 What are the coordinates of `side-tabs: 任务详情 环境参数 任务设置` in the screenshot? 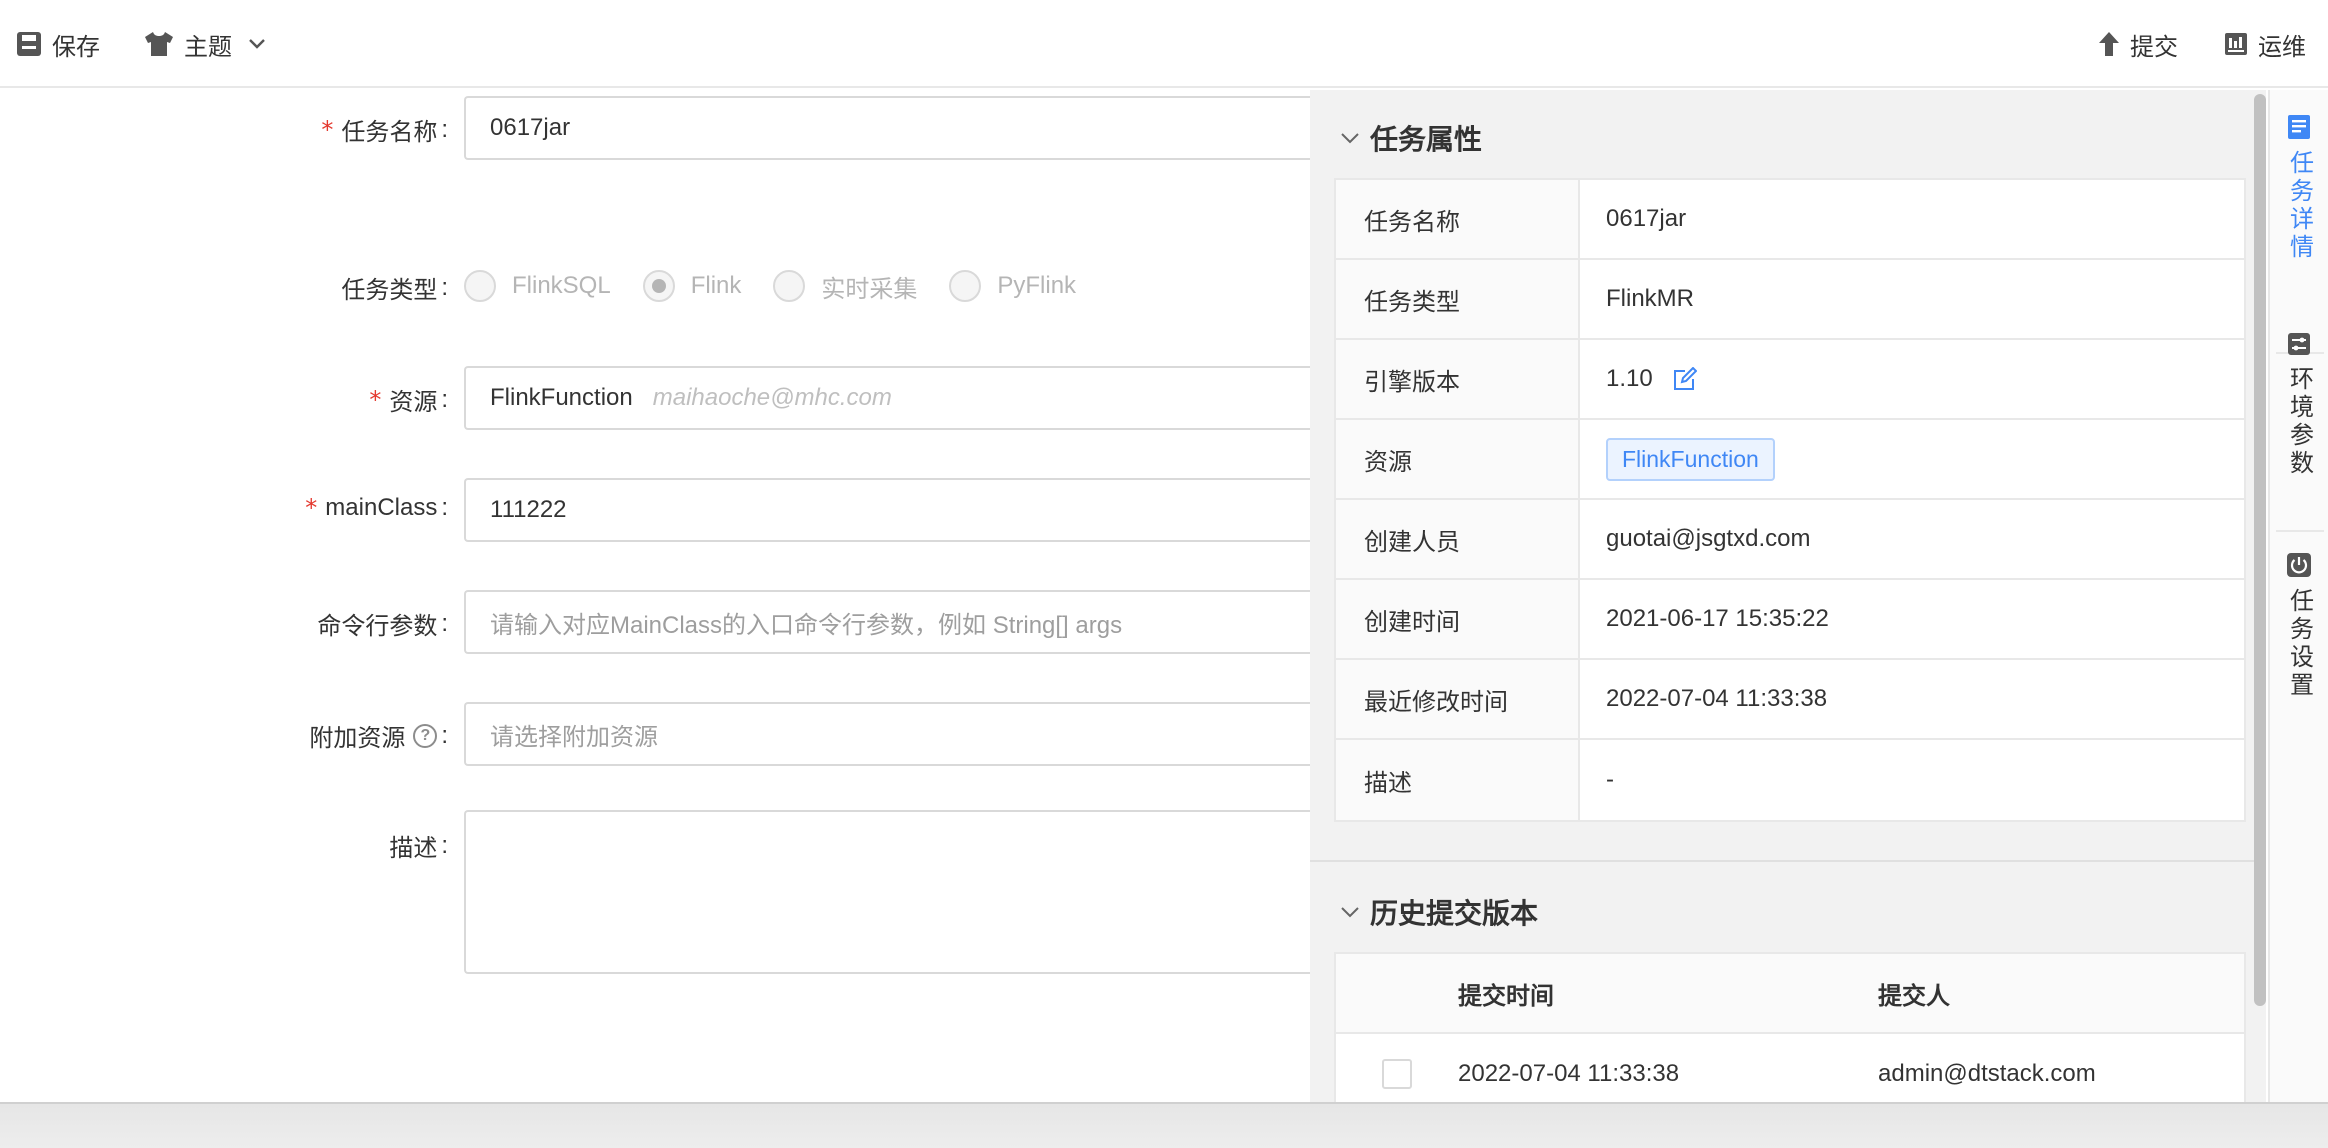 It's located at (2298, 596).